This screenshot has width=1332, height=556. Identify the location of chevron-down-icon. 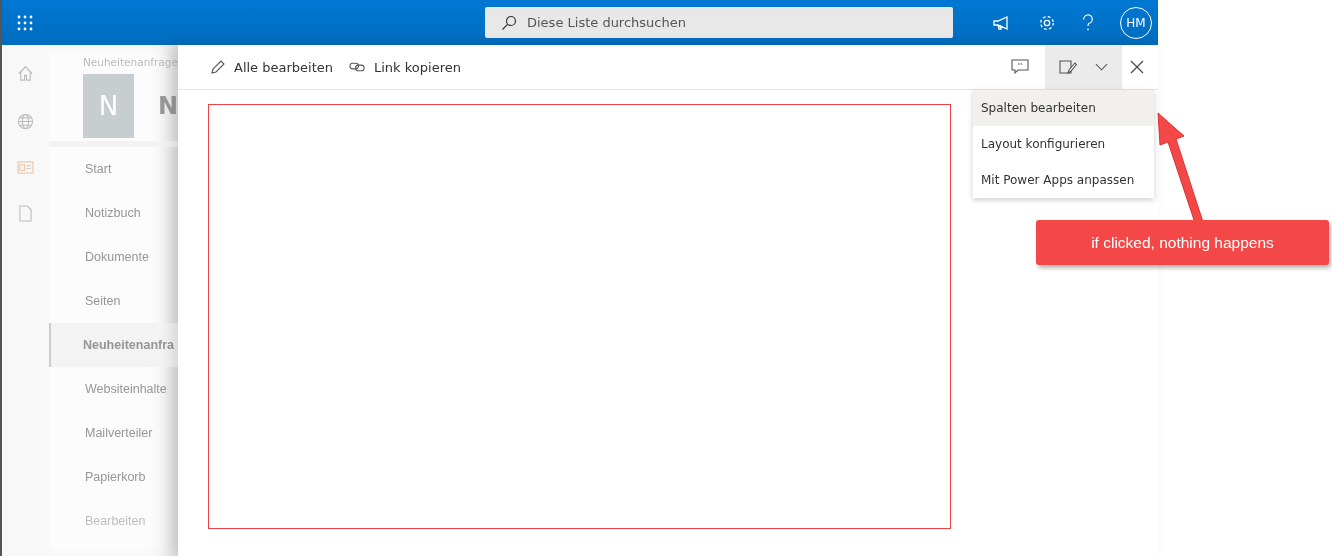
(1101, 67).